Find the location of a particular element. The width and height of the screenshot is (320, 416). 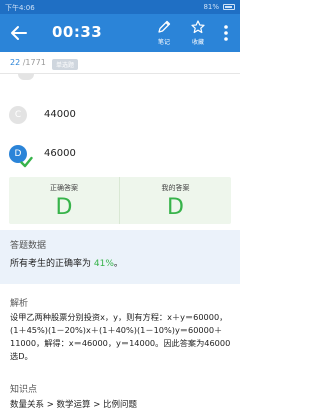

question-counter: 22 /1771 is located at coordinates (28, 62).